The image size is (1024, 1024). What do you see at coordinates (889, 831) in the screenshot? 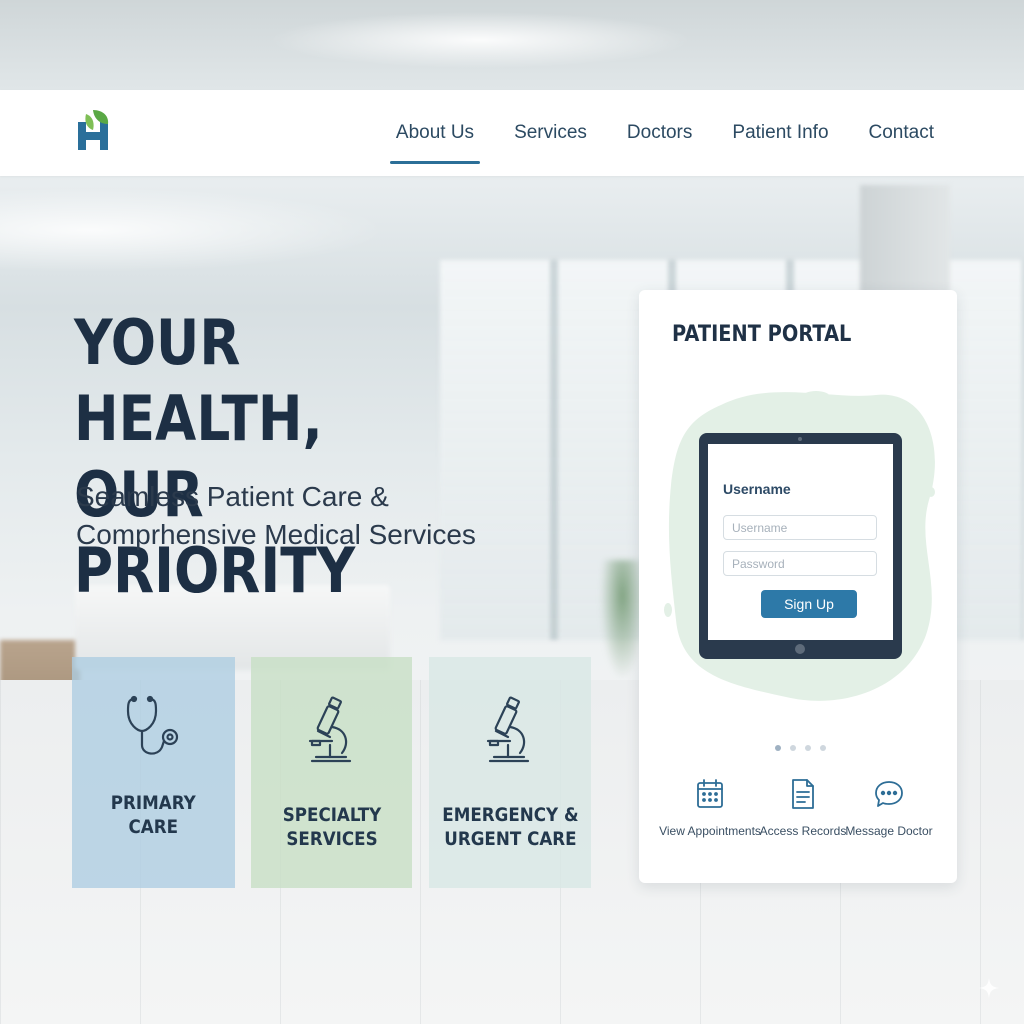
I see `quick-link-label: Message Doctor` at bounding box center [889, 831].